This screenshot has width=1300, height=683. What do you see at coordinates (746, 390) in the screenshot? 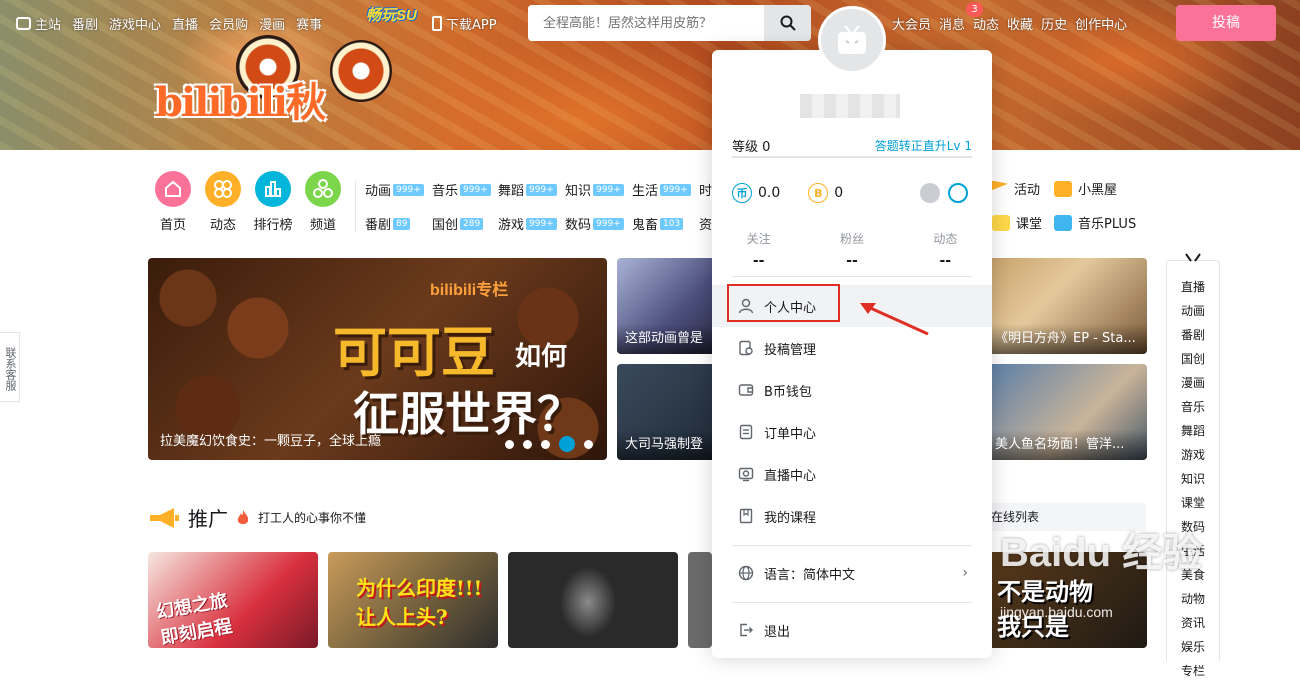
I see `wallet-icon` at bounding box center [746, 390].